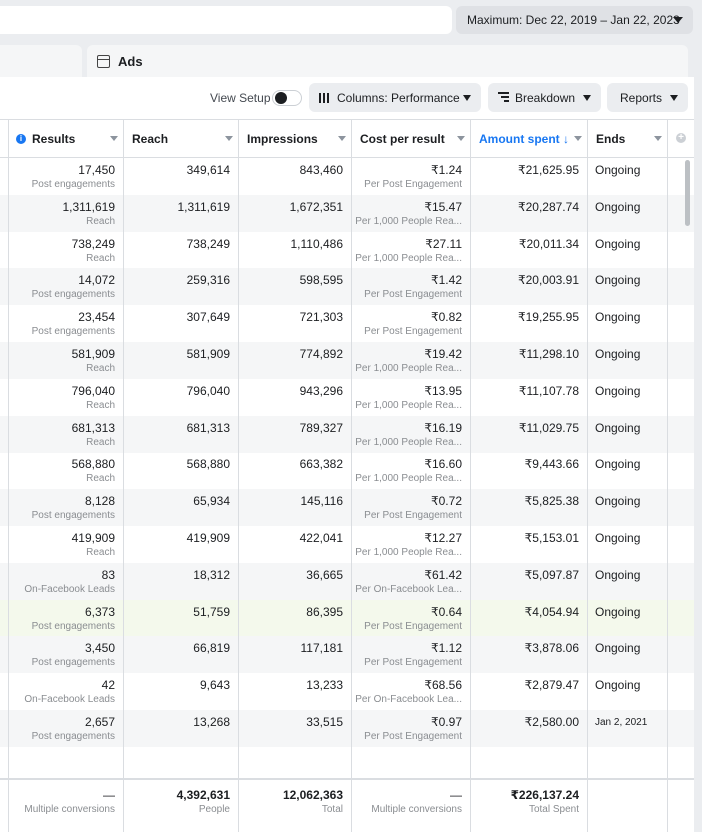 The image size is (702, 832). What do you see at coordinates (627, 138) in the screenshot?
I see `column-header-ends: Ends` at bounding box center [627, 138].